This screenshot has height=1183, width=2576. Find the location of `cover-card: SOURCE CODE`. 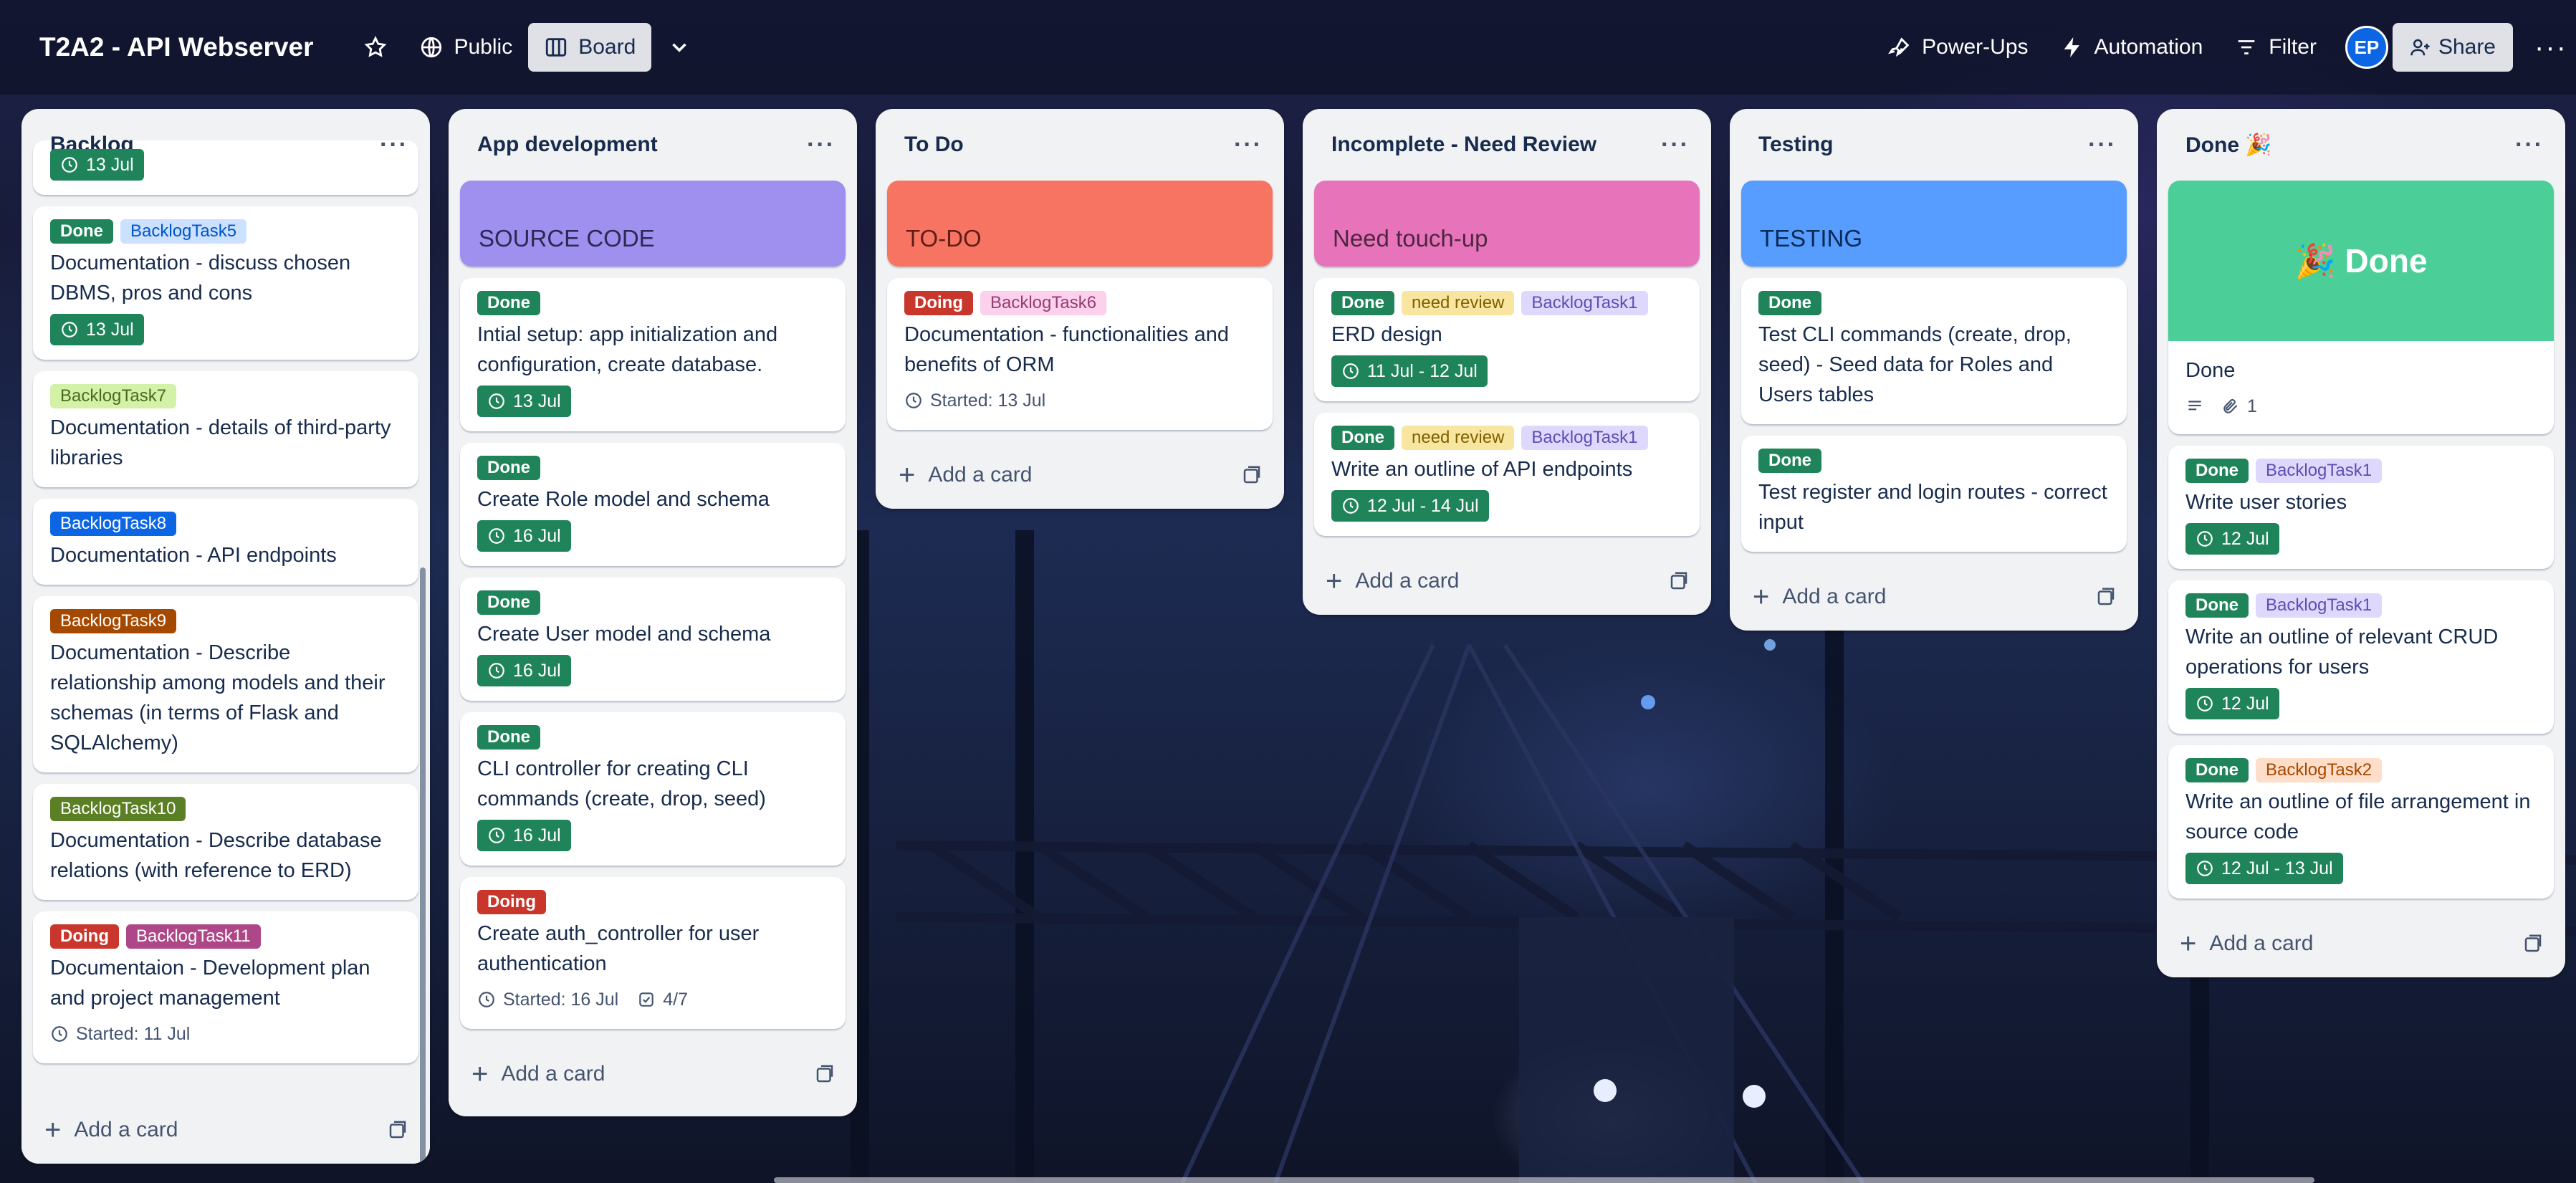

cover-card: SOURCE CODE is located at coordinates (653, 224).